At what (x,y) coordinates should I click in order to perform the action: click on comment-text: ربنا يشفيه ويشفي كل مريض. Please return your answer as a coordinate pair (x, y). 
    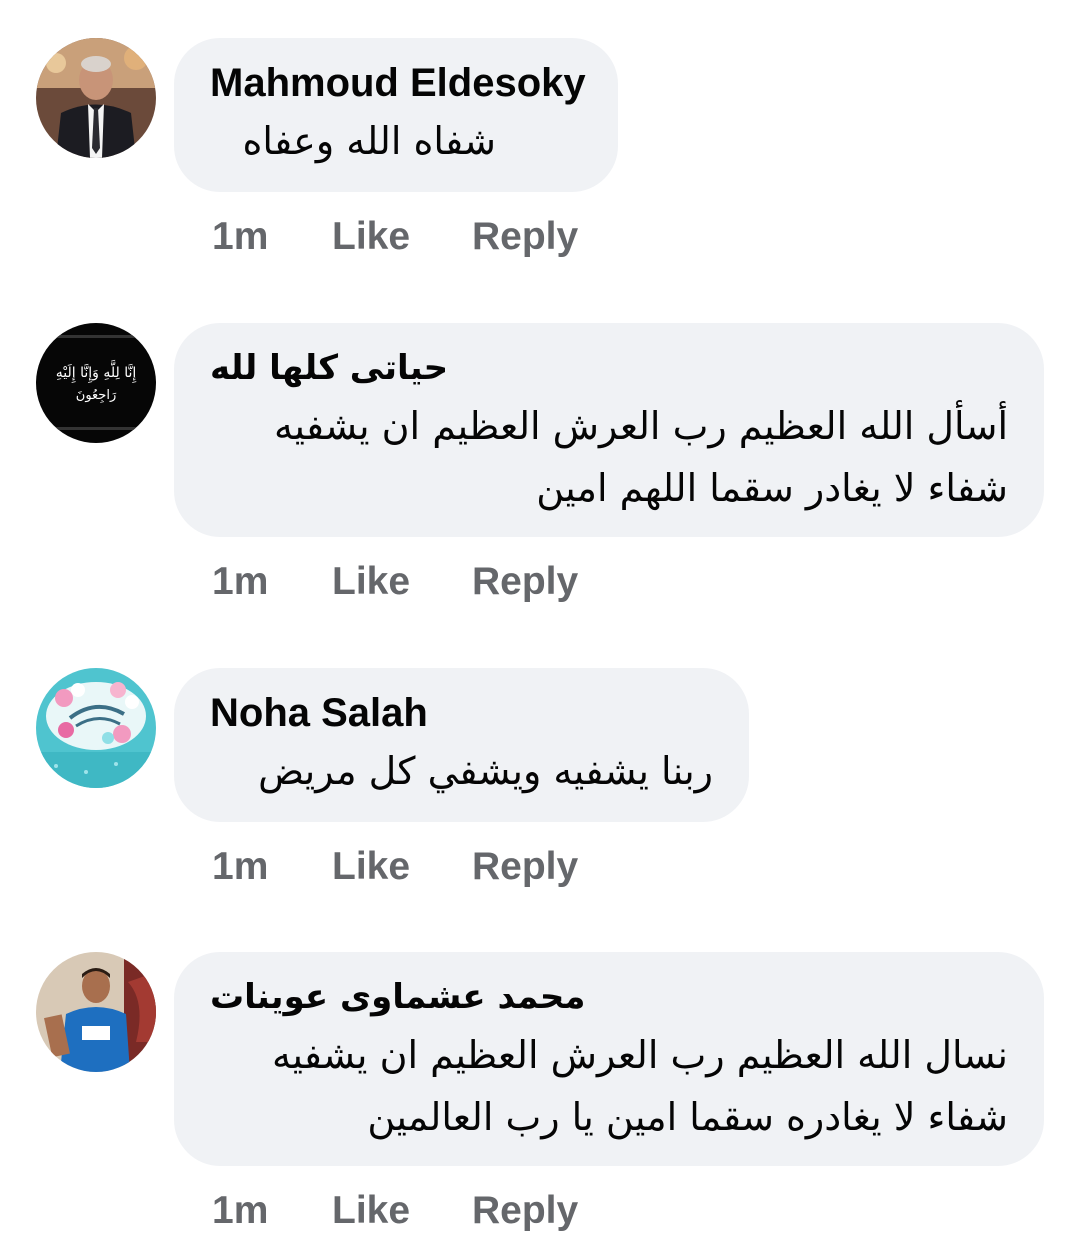
    Looking at the image, I should click on (485, 771).